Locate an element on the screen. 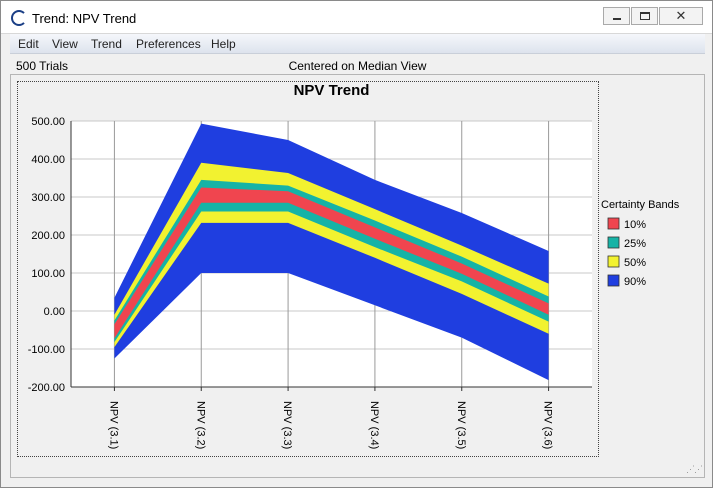  window-title: Trend: NPV Trend is located at coordinates (84, 18).